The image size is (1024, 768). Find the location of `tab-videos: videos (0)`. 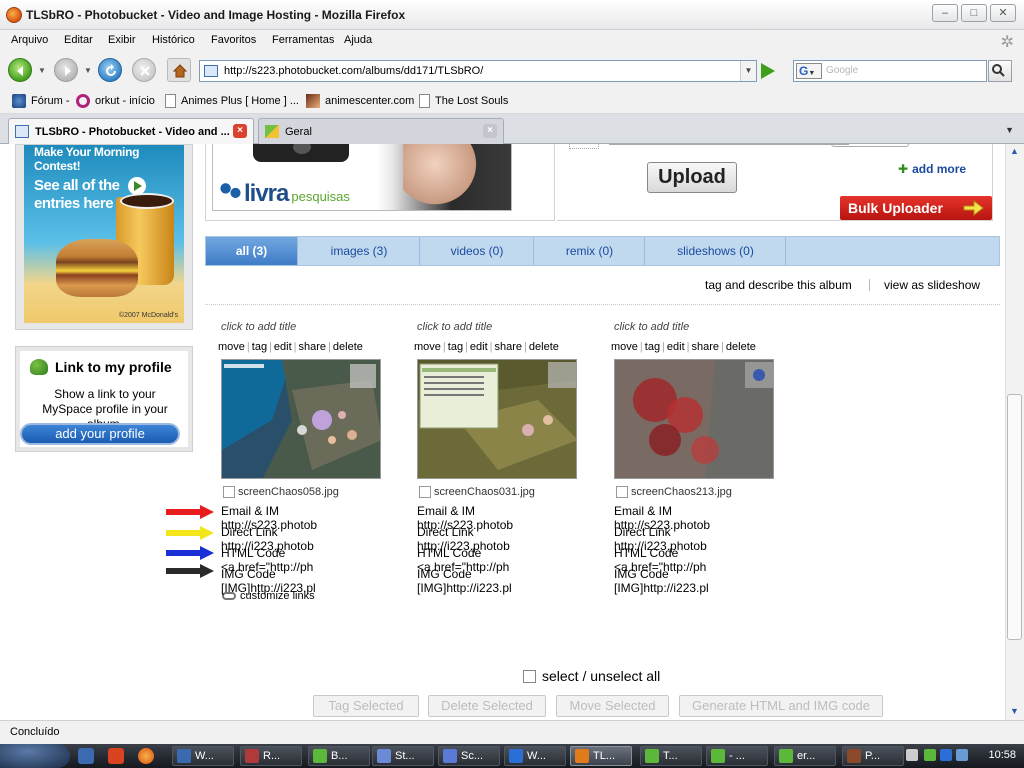

tab-videos: videos (0) is located at coordinates (477, 251).